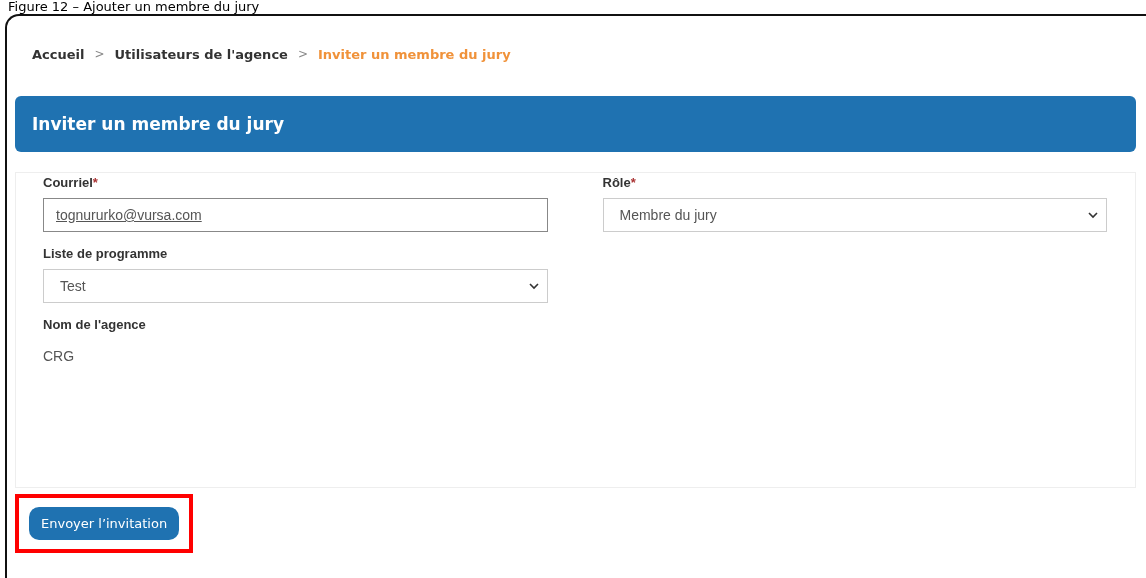 Image resolution: width=1146 pixels, height=578 pixels. I want to click on email-field: tognururko@vursa.com, so click(295, 215).